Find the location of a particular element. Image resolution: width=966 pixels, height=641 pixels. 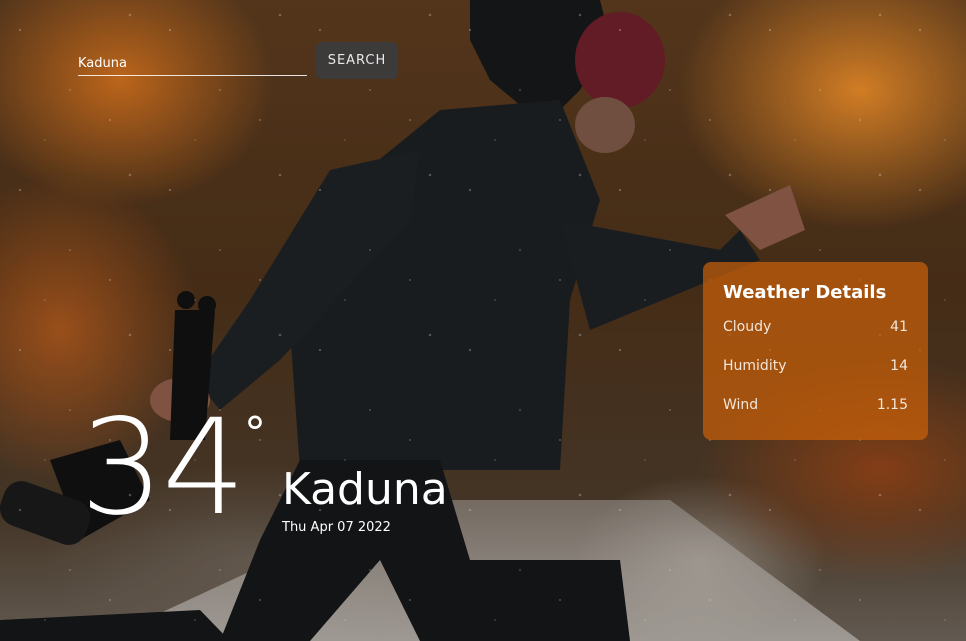

search-bar: SEARCH is located at coordinates (238, 60).